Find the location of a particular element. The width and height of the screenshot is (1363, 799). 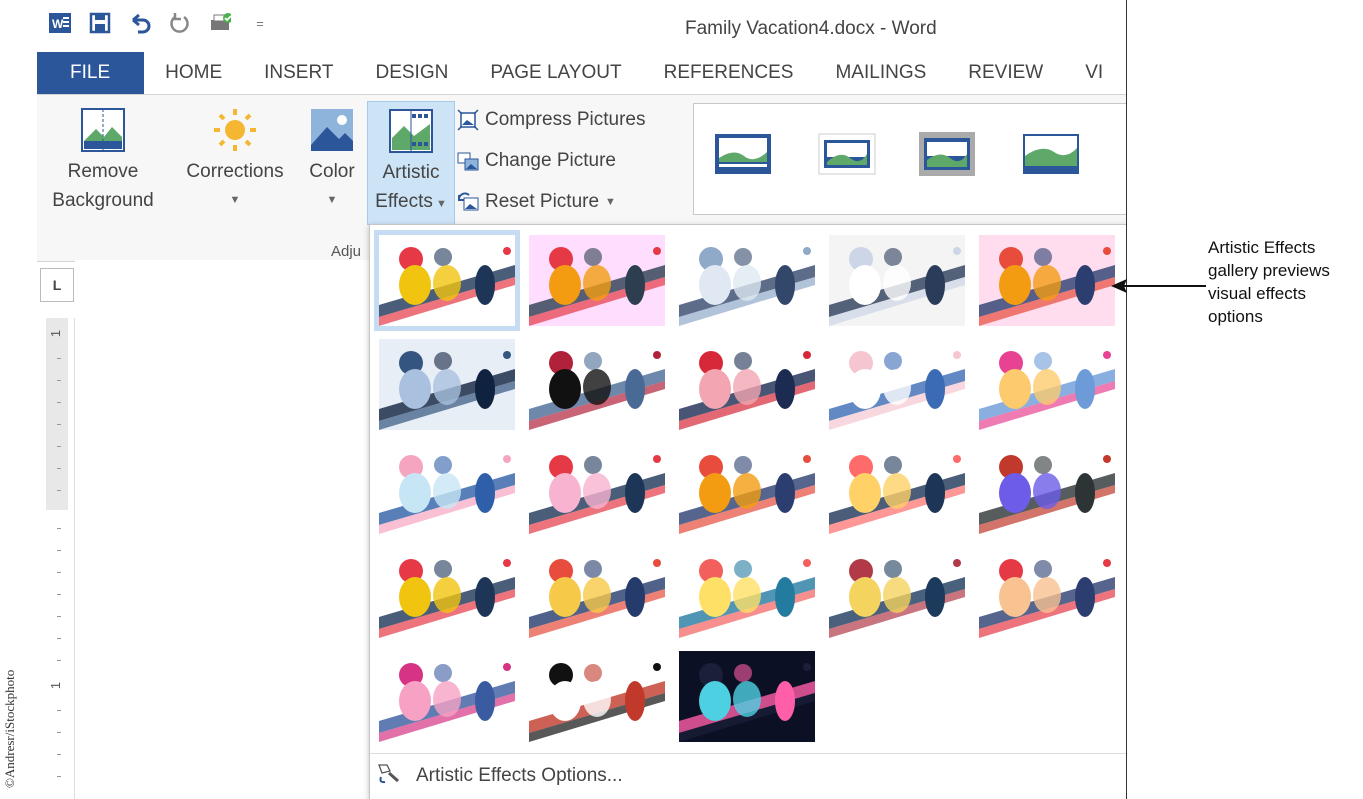

artistic-effects-content: Artistic Effects ▼ is located at coordinates (411, 163).